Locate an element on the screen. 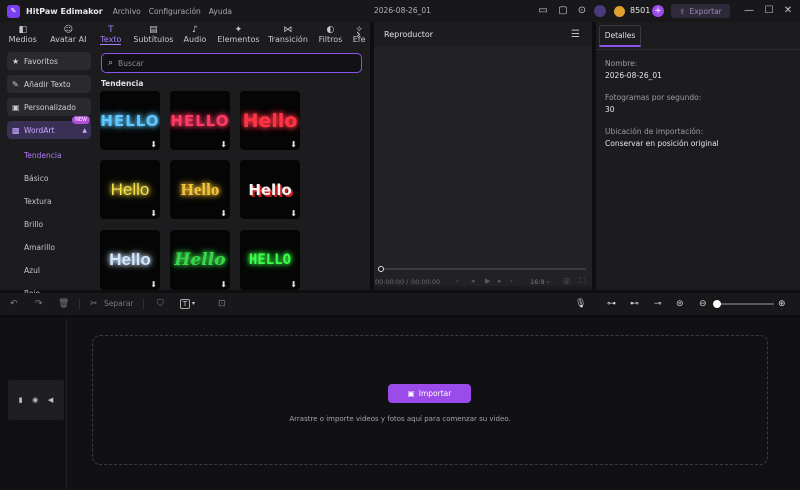 This screenshot has width=800, height=490. delete-icon: 🗑 is located at coordinates (63, 304).